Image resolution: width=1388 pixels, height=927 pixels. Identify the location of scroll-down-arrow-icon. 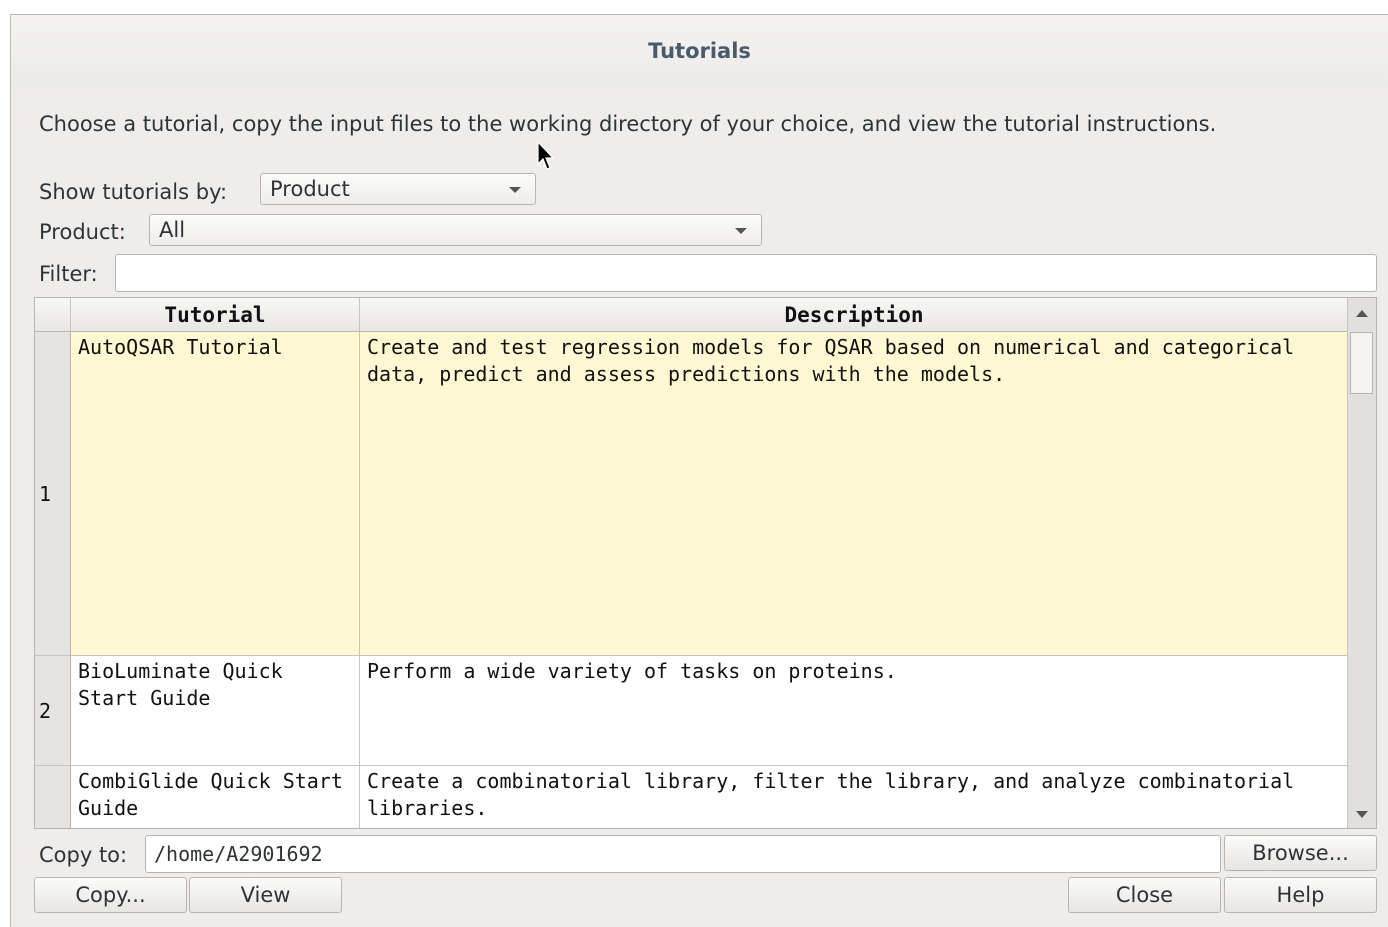
(1362, 814).